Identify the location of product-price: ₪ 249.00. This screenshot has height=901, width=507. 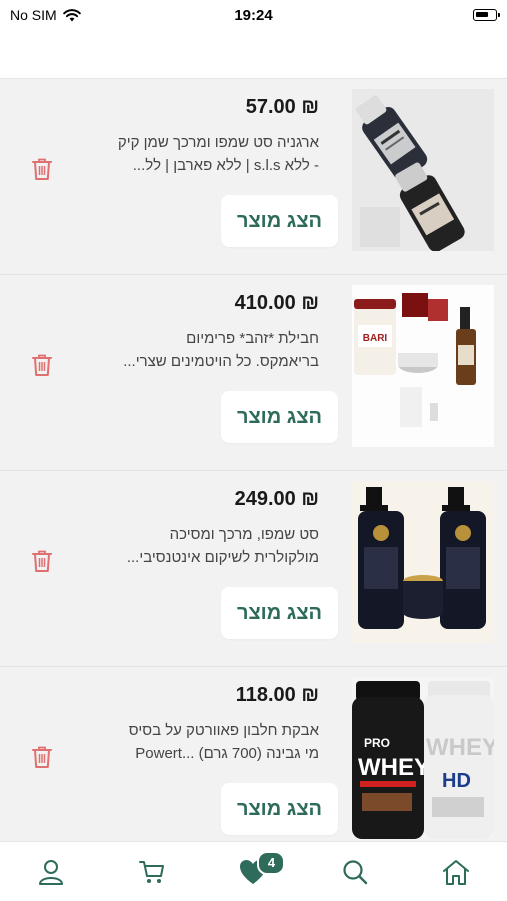
(276, 499).